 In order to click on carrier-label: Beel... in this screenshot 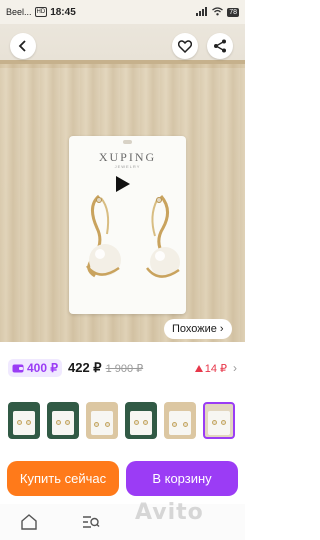, I will do `click(19, 12)`.